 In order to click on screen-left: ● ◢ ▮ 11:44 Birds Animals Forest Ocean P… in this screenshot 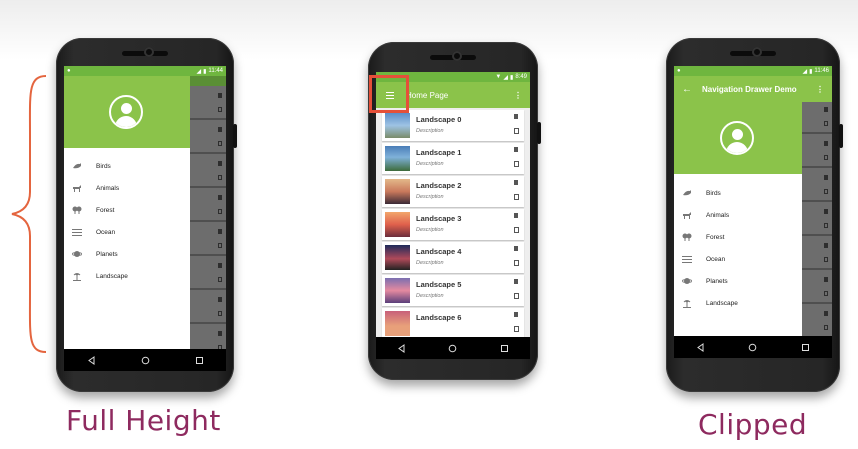, I will do `click(145, 218)`.